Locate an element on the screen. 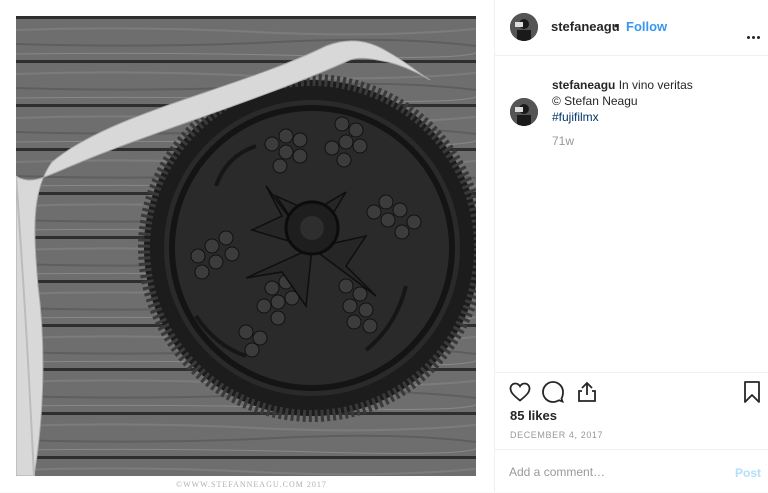 The width and height of the screenshot is (768, 493). post-header: stefaneagu • Follow is located at coordinates (631, 28).